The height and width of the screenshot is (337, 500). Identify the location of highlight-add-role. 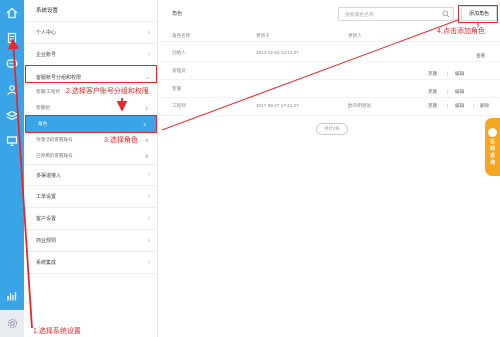
(478, 14).